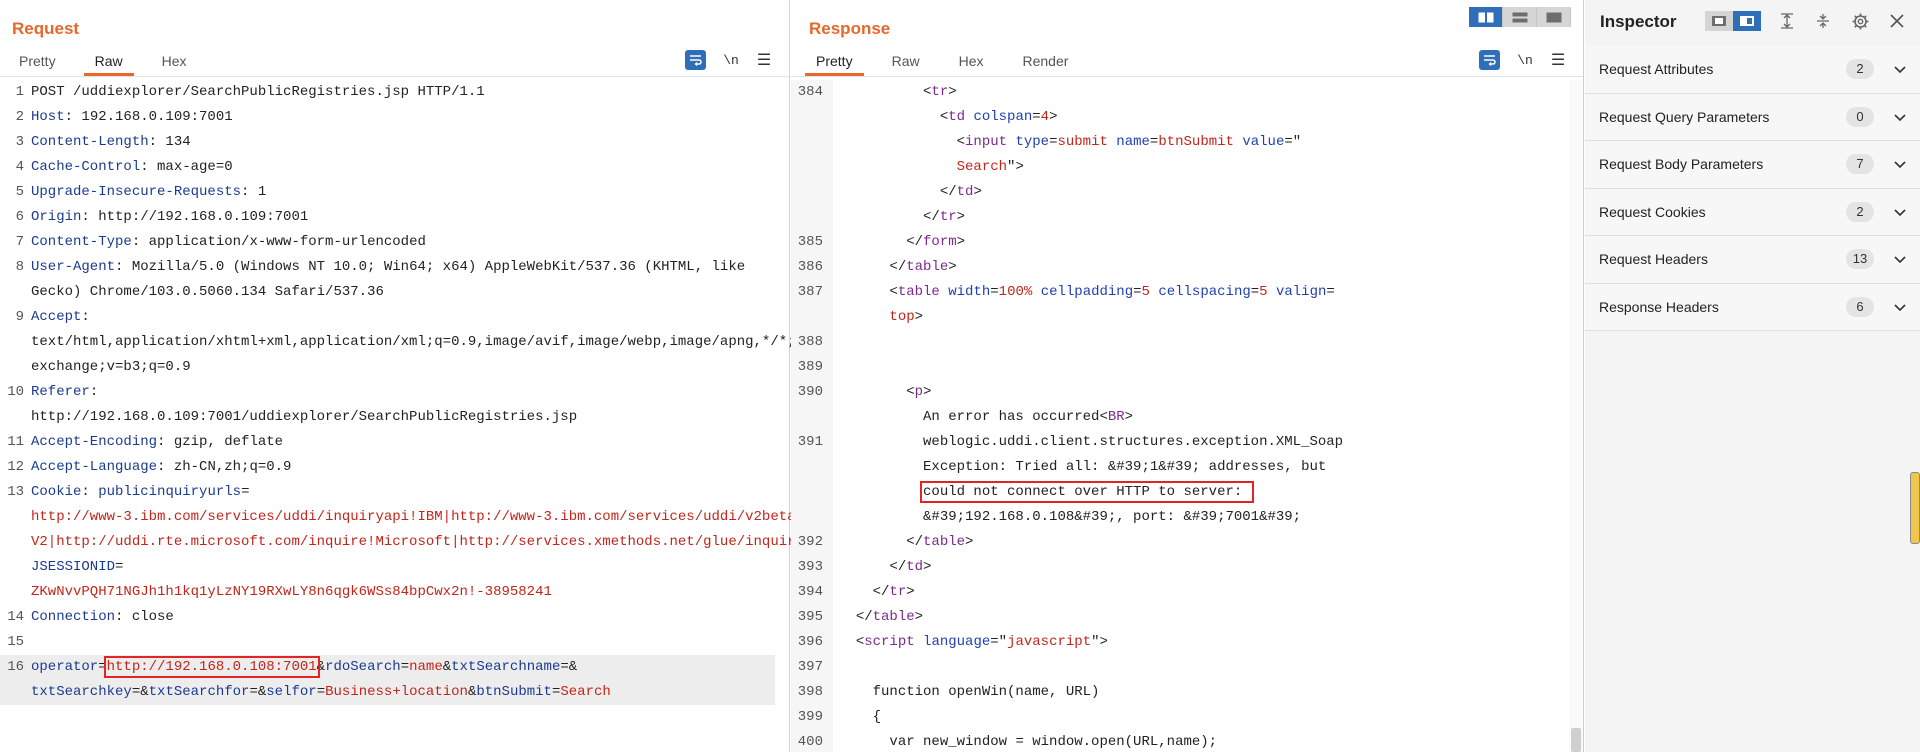 This screenshot has height=752, width=1920. Describe the element at coordinates (387, 117) in the screenshot. I see `request-code-line: 2 Host: 192.168.0.109:7001` at that location.